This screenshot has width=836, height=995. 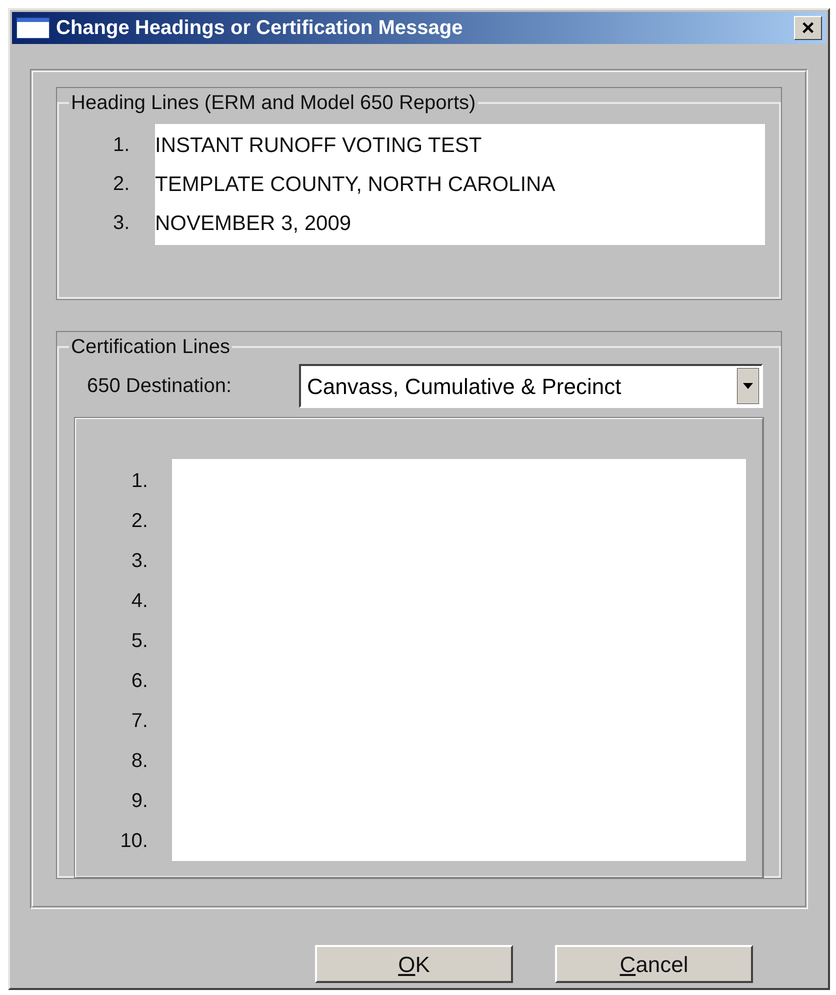 What do you see at coordinates (808, 28) in the screenshot?
I see `close-button: ×` at bounding box center [808, 28].